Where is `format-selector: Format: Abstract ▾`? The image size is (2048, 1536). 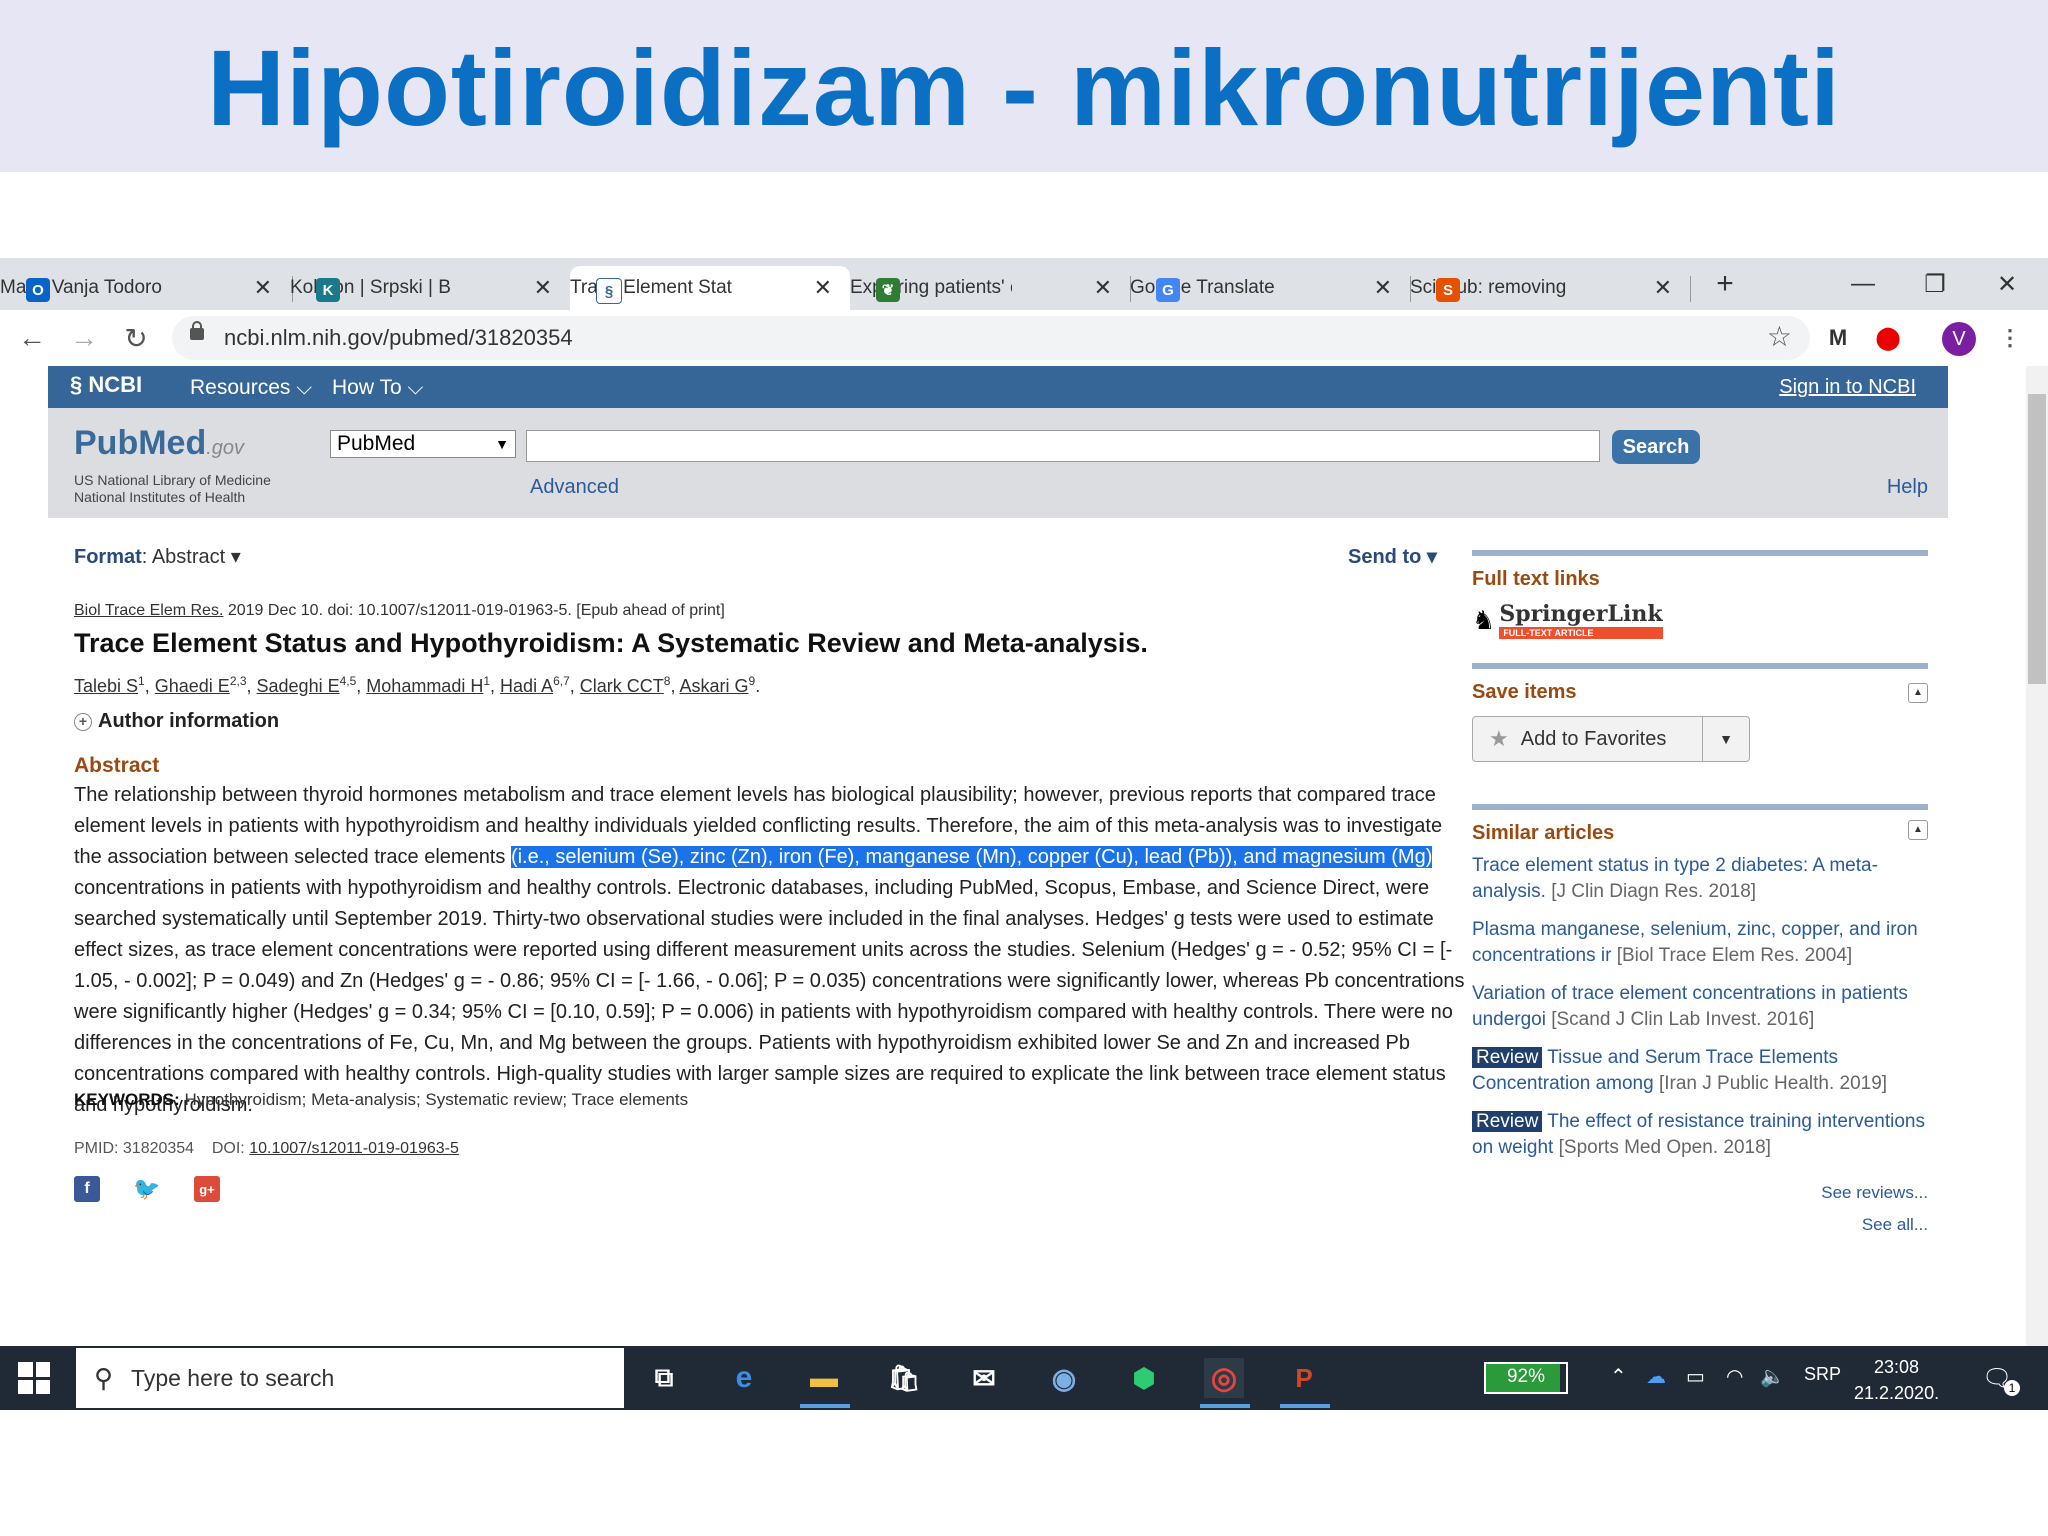 format-selector: Format: Abstract ▾ is located at coordinates (157, 556).